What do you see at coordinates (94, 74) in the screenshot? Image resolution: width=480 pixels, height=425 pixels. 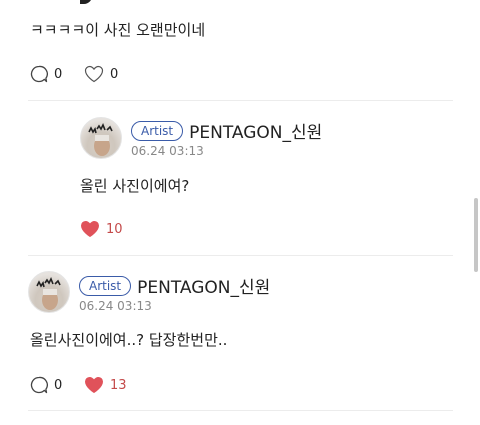 I see `heart-outline-icon` at bounding box center [94, 74].